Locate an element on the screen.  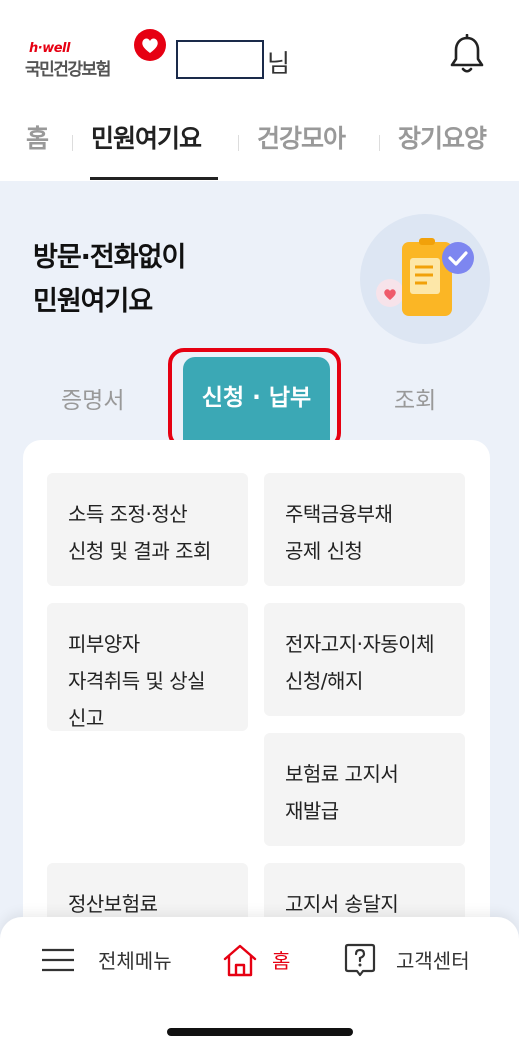
item-label: 전자고지·자동이체 is located at coordinates (360, 644).